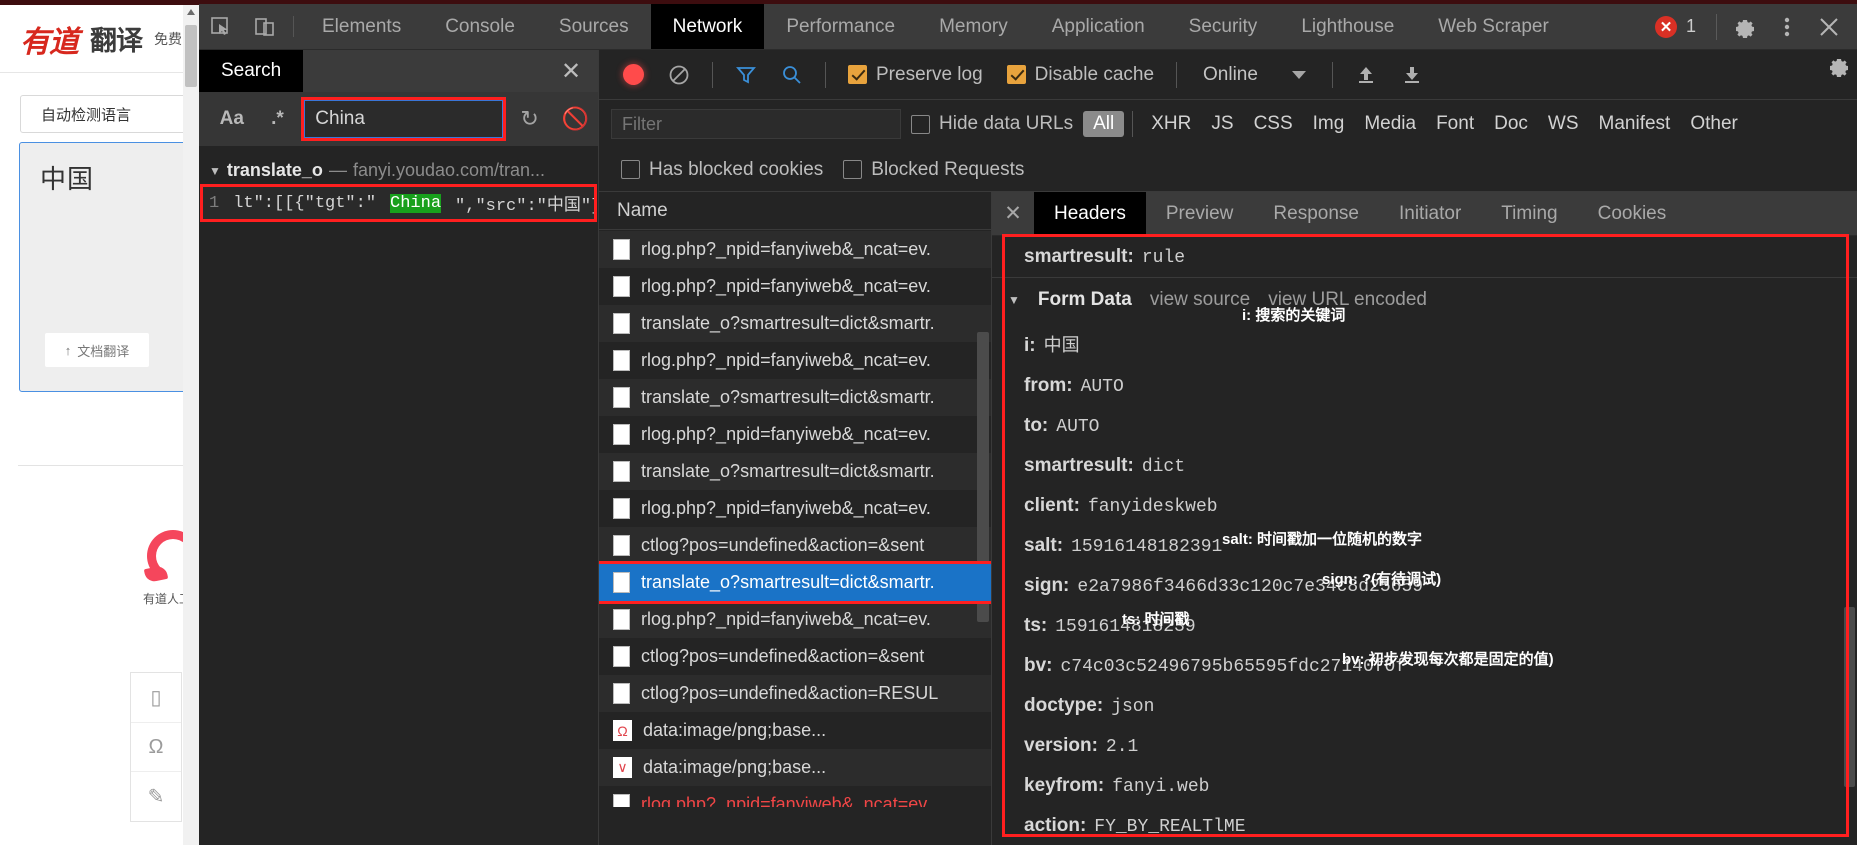 This screenshot has height=845, width=1857. I want to click on search-result-line: 1 lt":[[{"tgt":" China ","src":"中国"}]],", so click(398, 203).